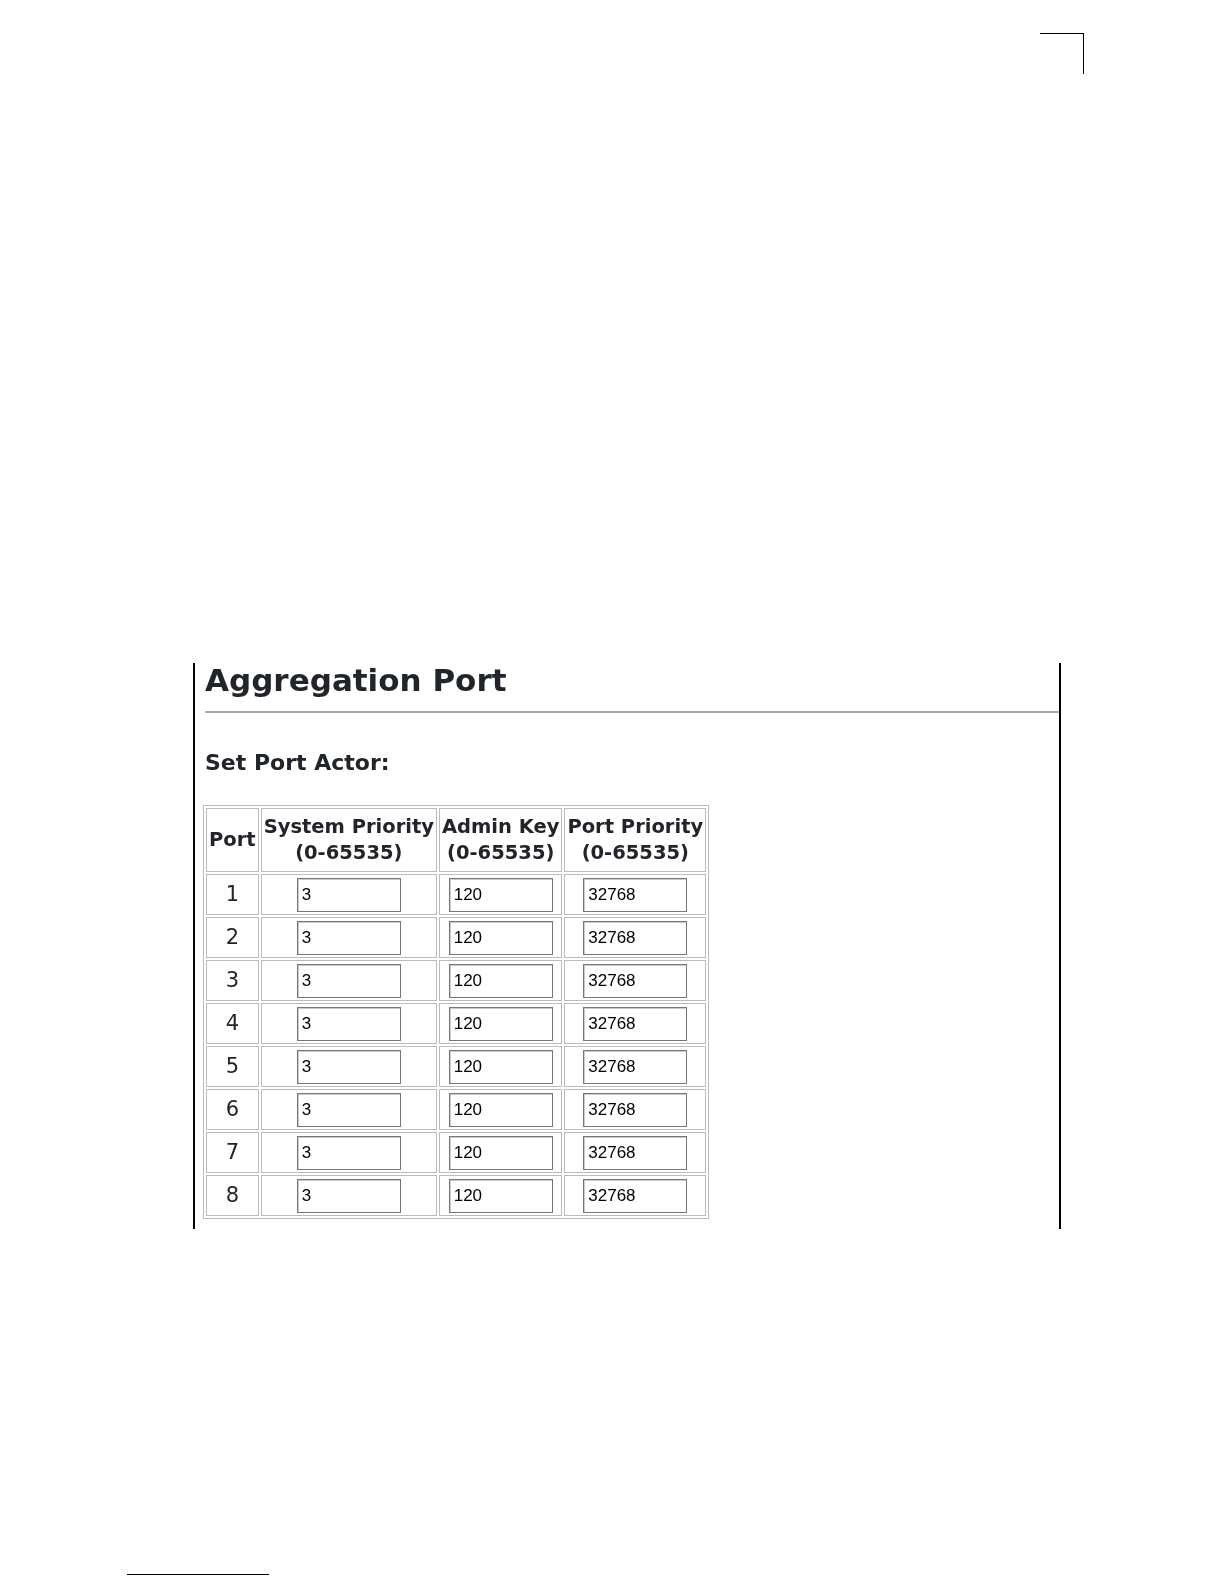 This screenshot has width=1224, height=1584. Describe the element at coordinates (232, 1196) in the screenshot. I see `port-number: 8` at that location.